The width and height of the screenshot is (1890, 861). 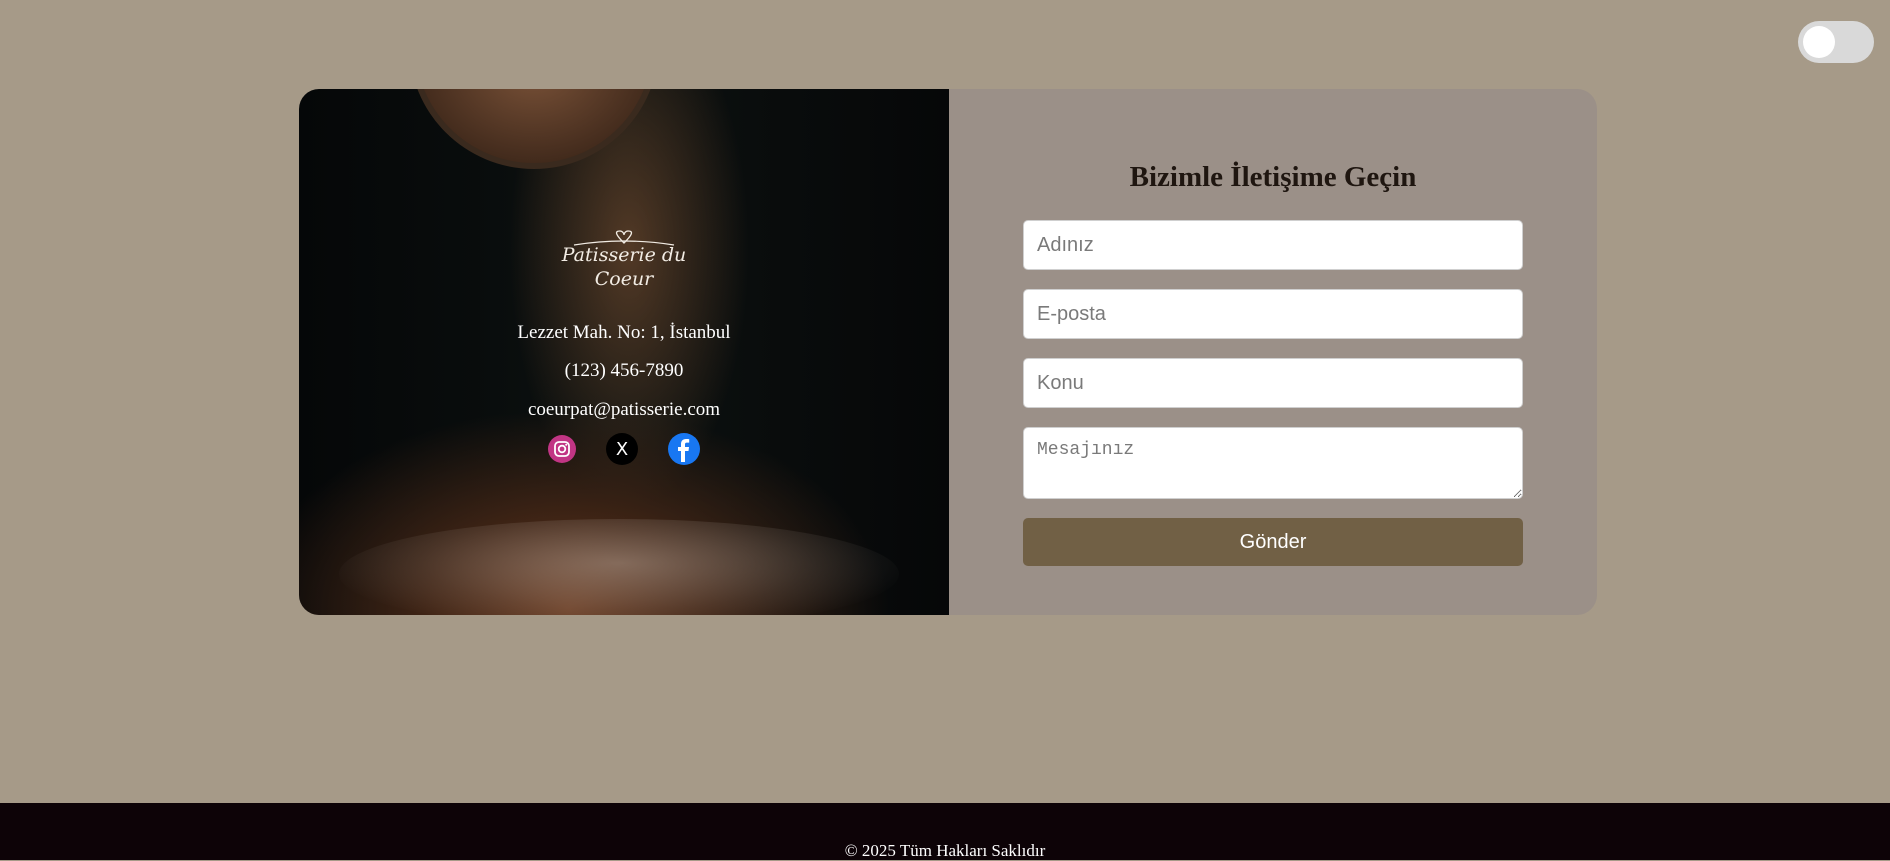 I want to click on address-text: Lezzet Mah. No: 1, İstanbul, so click(x=624, y=332).